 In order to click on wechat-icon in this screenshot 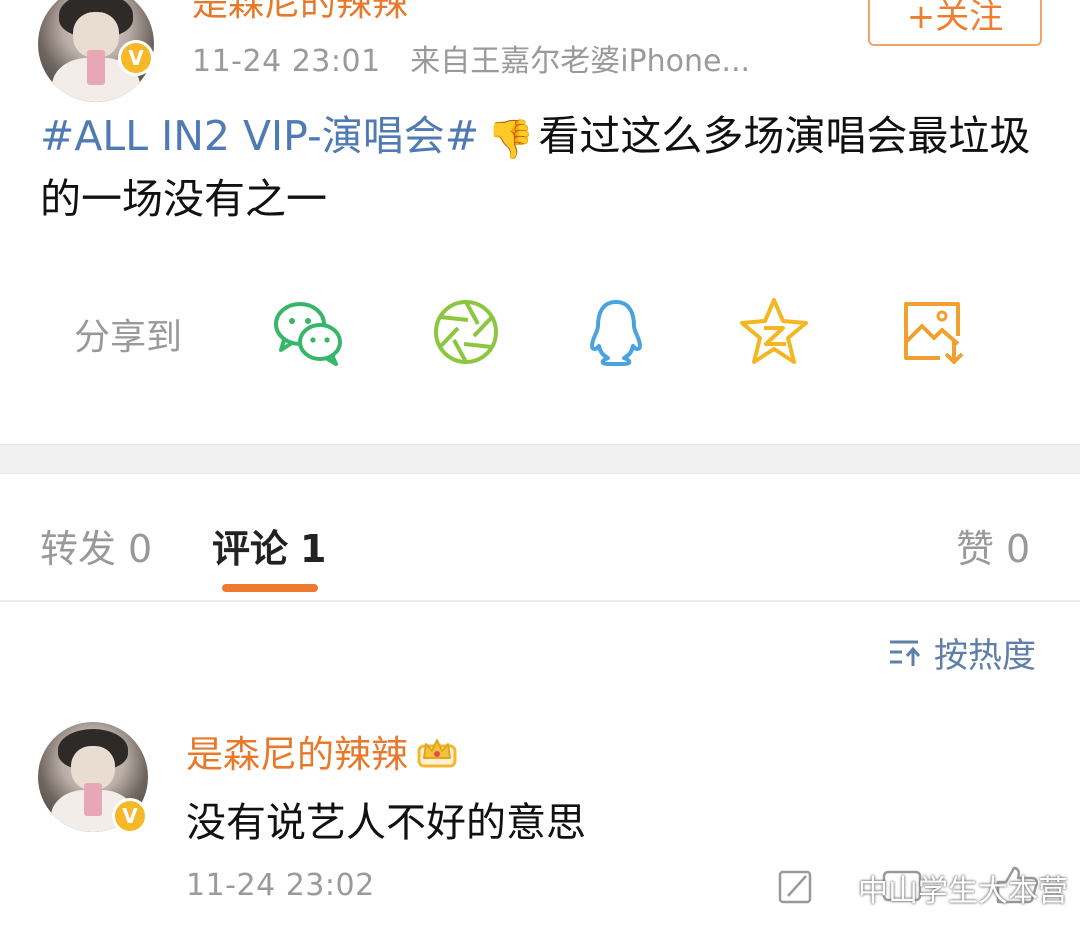, I will do `click(308, 332)`.